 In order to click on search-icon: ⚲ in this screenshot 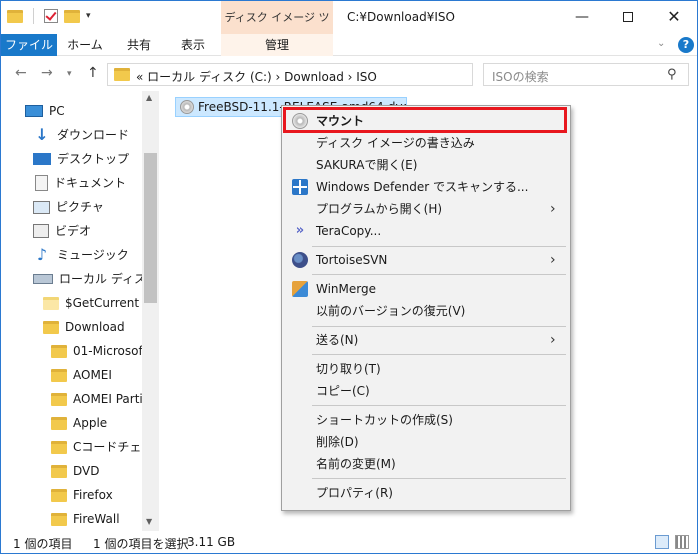, I will do `click(672, 74)`.